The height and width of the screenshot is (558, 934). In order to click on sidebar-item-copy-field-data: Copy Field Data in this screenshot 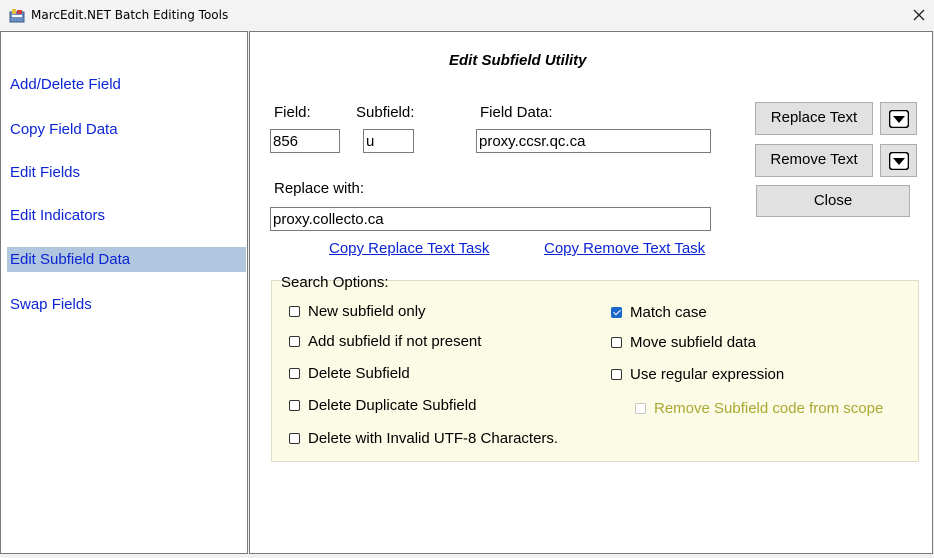, I will do `click(126, 129)`.